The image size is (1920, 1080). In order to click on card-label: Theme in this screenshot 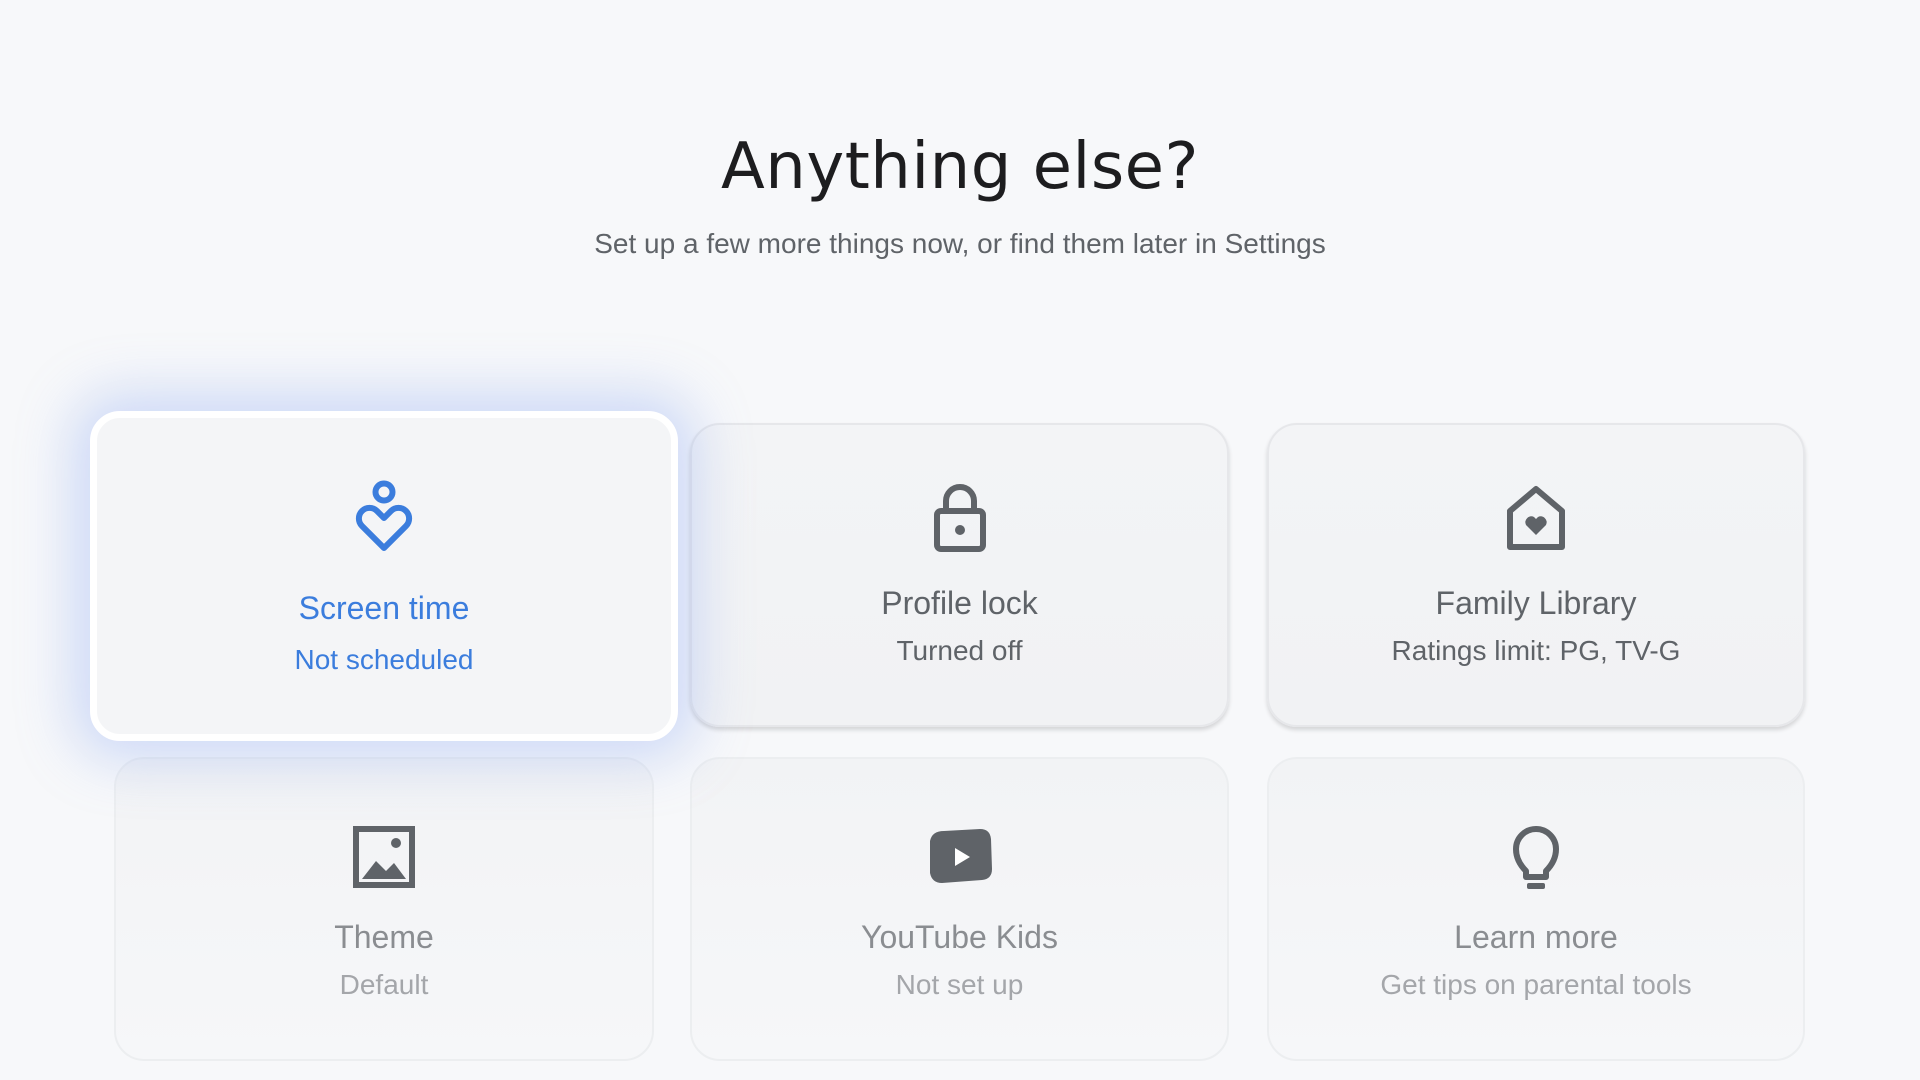, I will do `click(384, 937)`.